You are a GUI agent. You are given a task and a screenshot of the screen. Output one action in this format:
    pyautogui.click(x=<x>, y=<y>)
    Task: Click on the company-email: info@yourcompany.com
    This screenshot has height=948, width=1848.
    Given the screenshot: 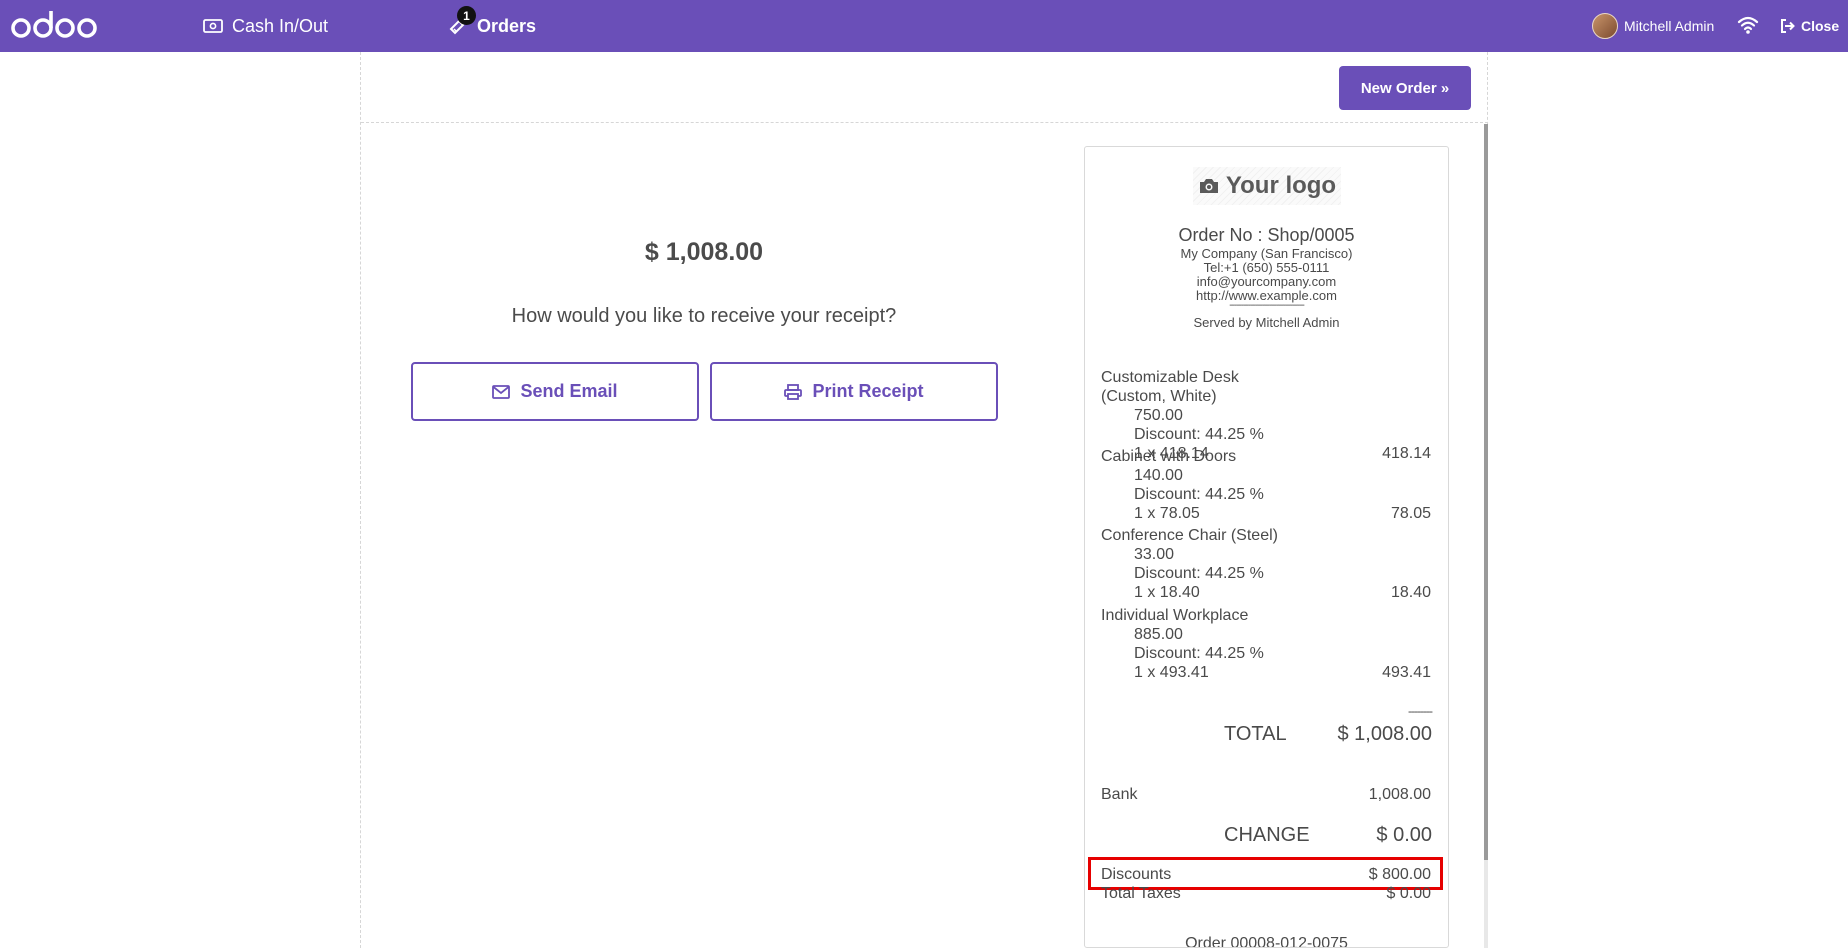 What is the action you would take?
    pyautogui.click(x=1266, y=281)
    